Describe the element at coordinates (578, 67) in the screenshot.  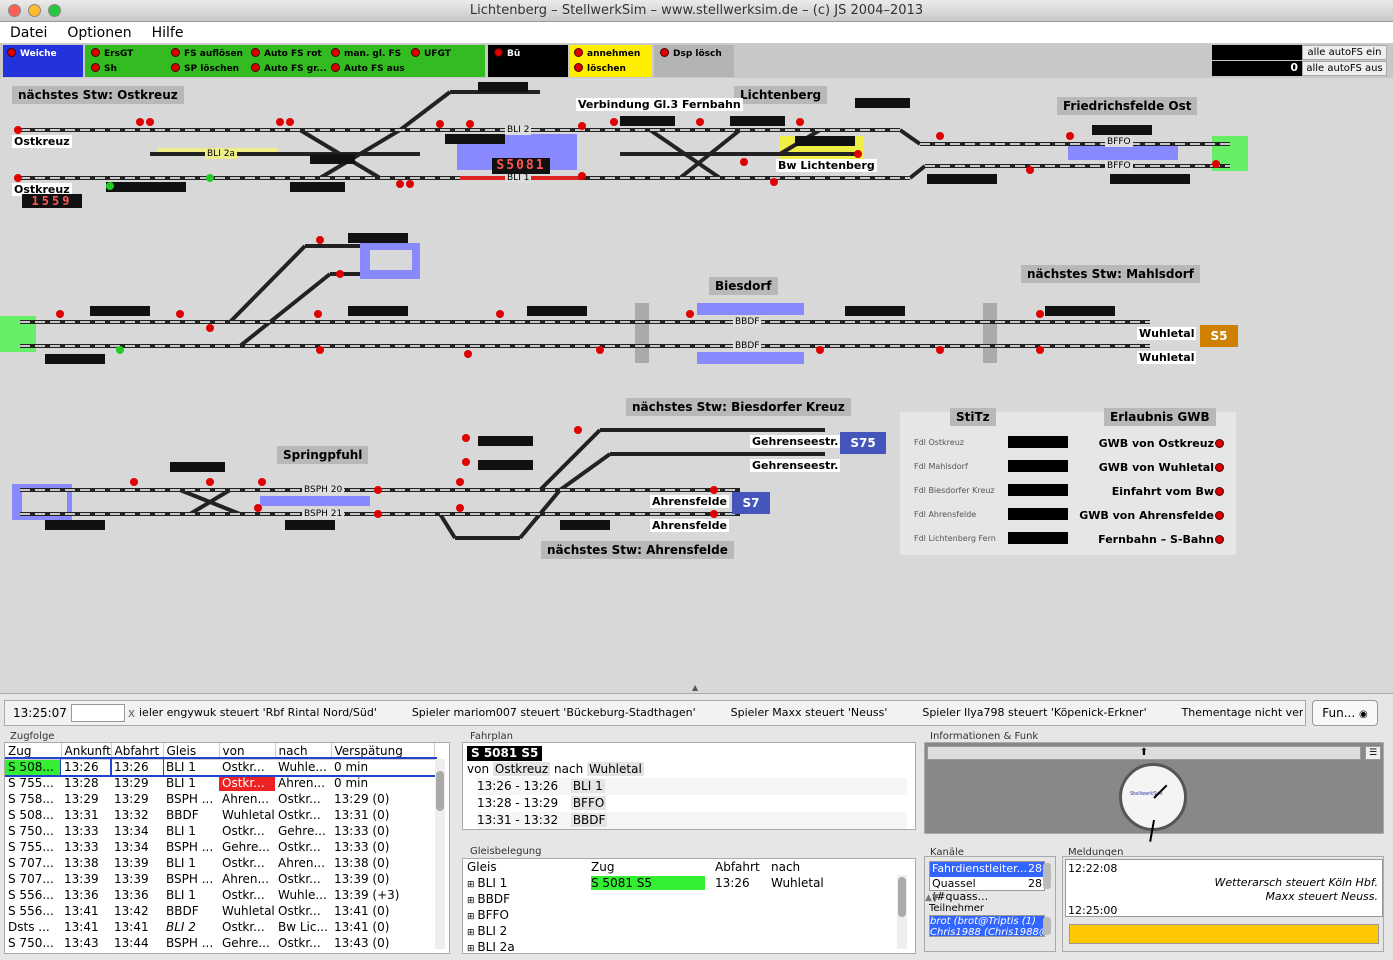
I see `led-icon` at that location.